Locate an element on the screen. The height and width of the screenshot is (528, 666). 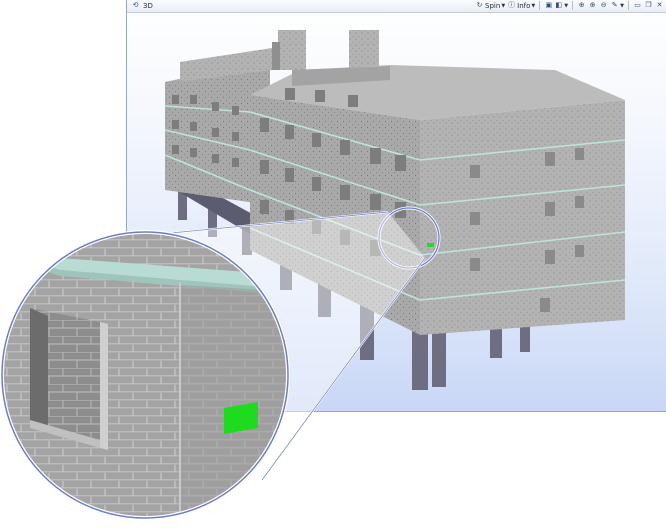
chimneys is located at coordinates (325, 51).